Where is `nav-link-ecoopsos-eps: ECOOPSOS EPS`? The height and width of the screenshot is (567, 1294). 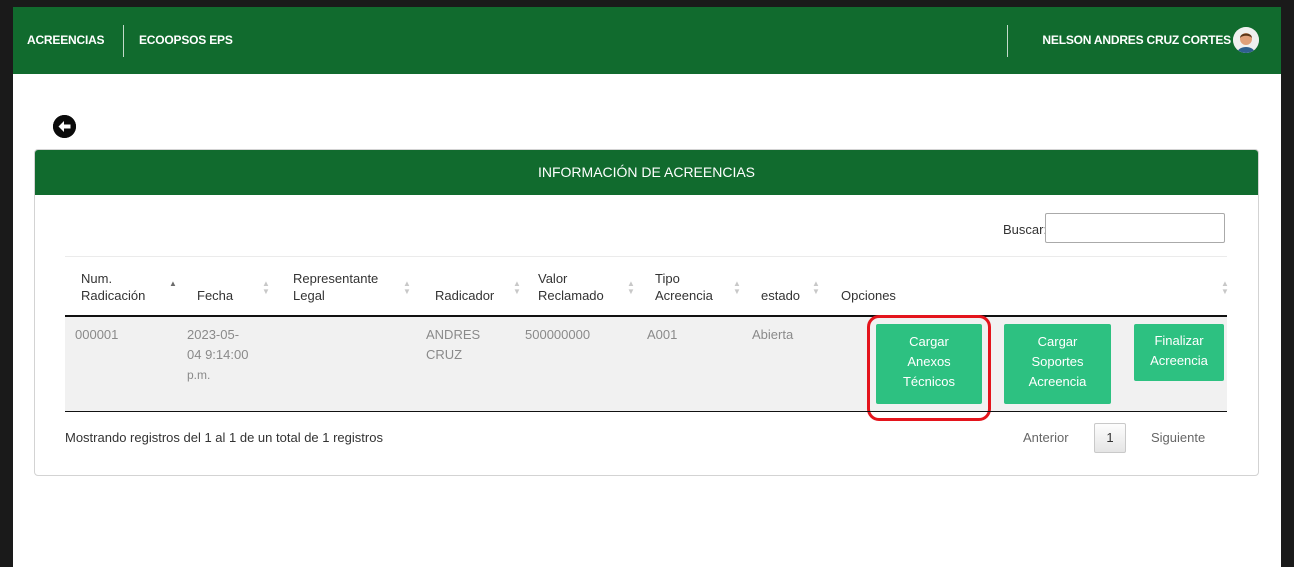
nav-link-ecoopsos-eps: ECOOPSOS EPS is located at coordinates (186, 40).